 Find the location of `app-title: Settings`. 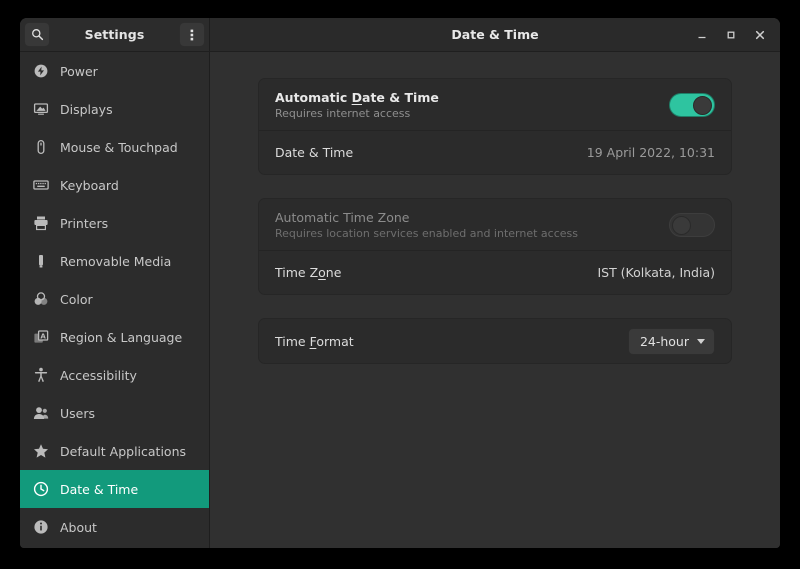

app-title: Settings is located at coordinates (114, 34).